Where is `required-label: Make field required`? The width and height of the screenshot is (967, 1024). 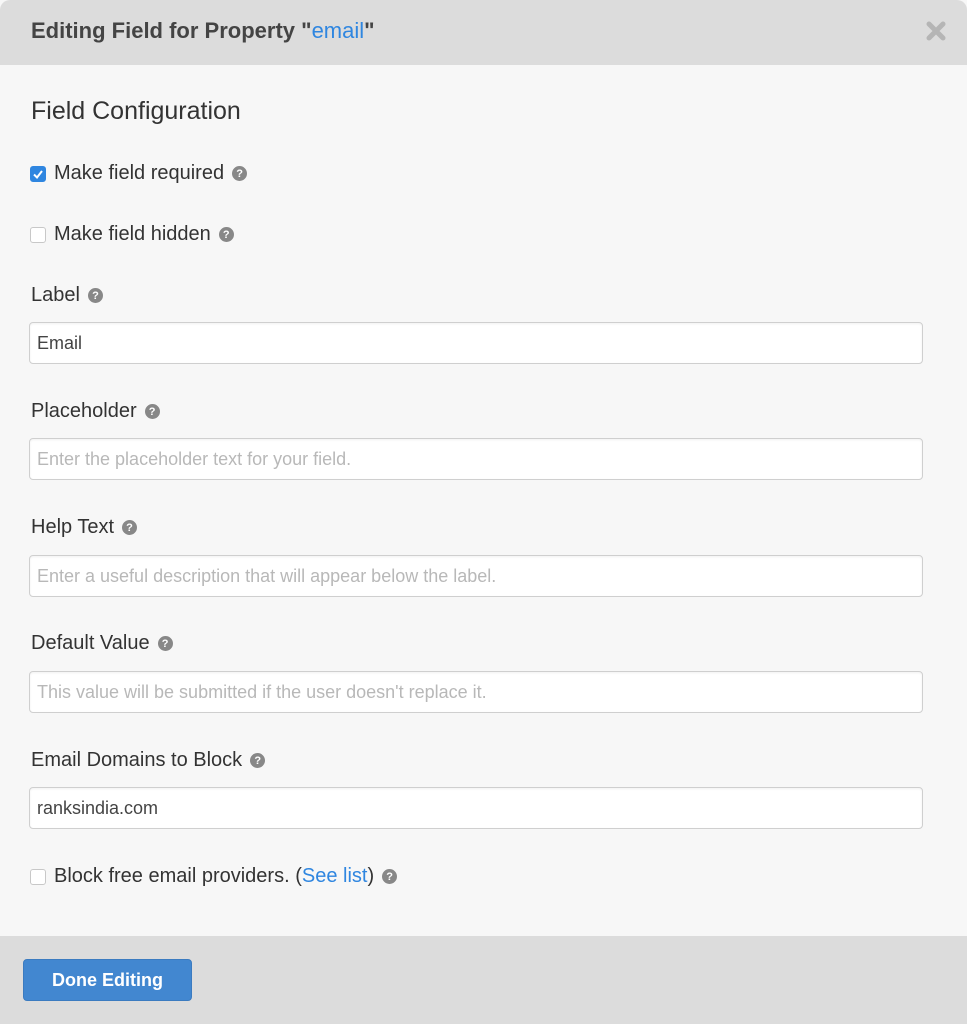 required-label: Make field required is located at coordinates (139, 173).